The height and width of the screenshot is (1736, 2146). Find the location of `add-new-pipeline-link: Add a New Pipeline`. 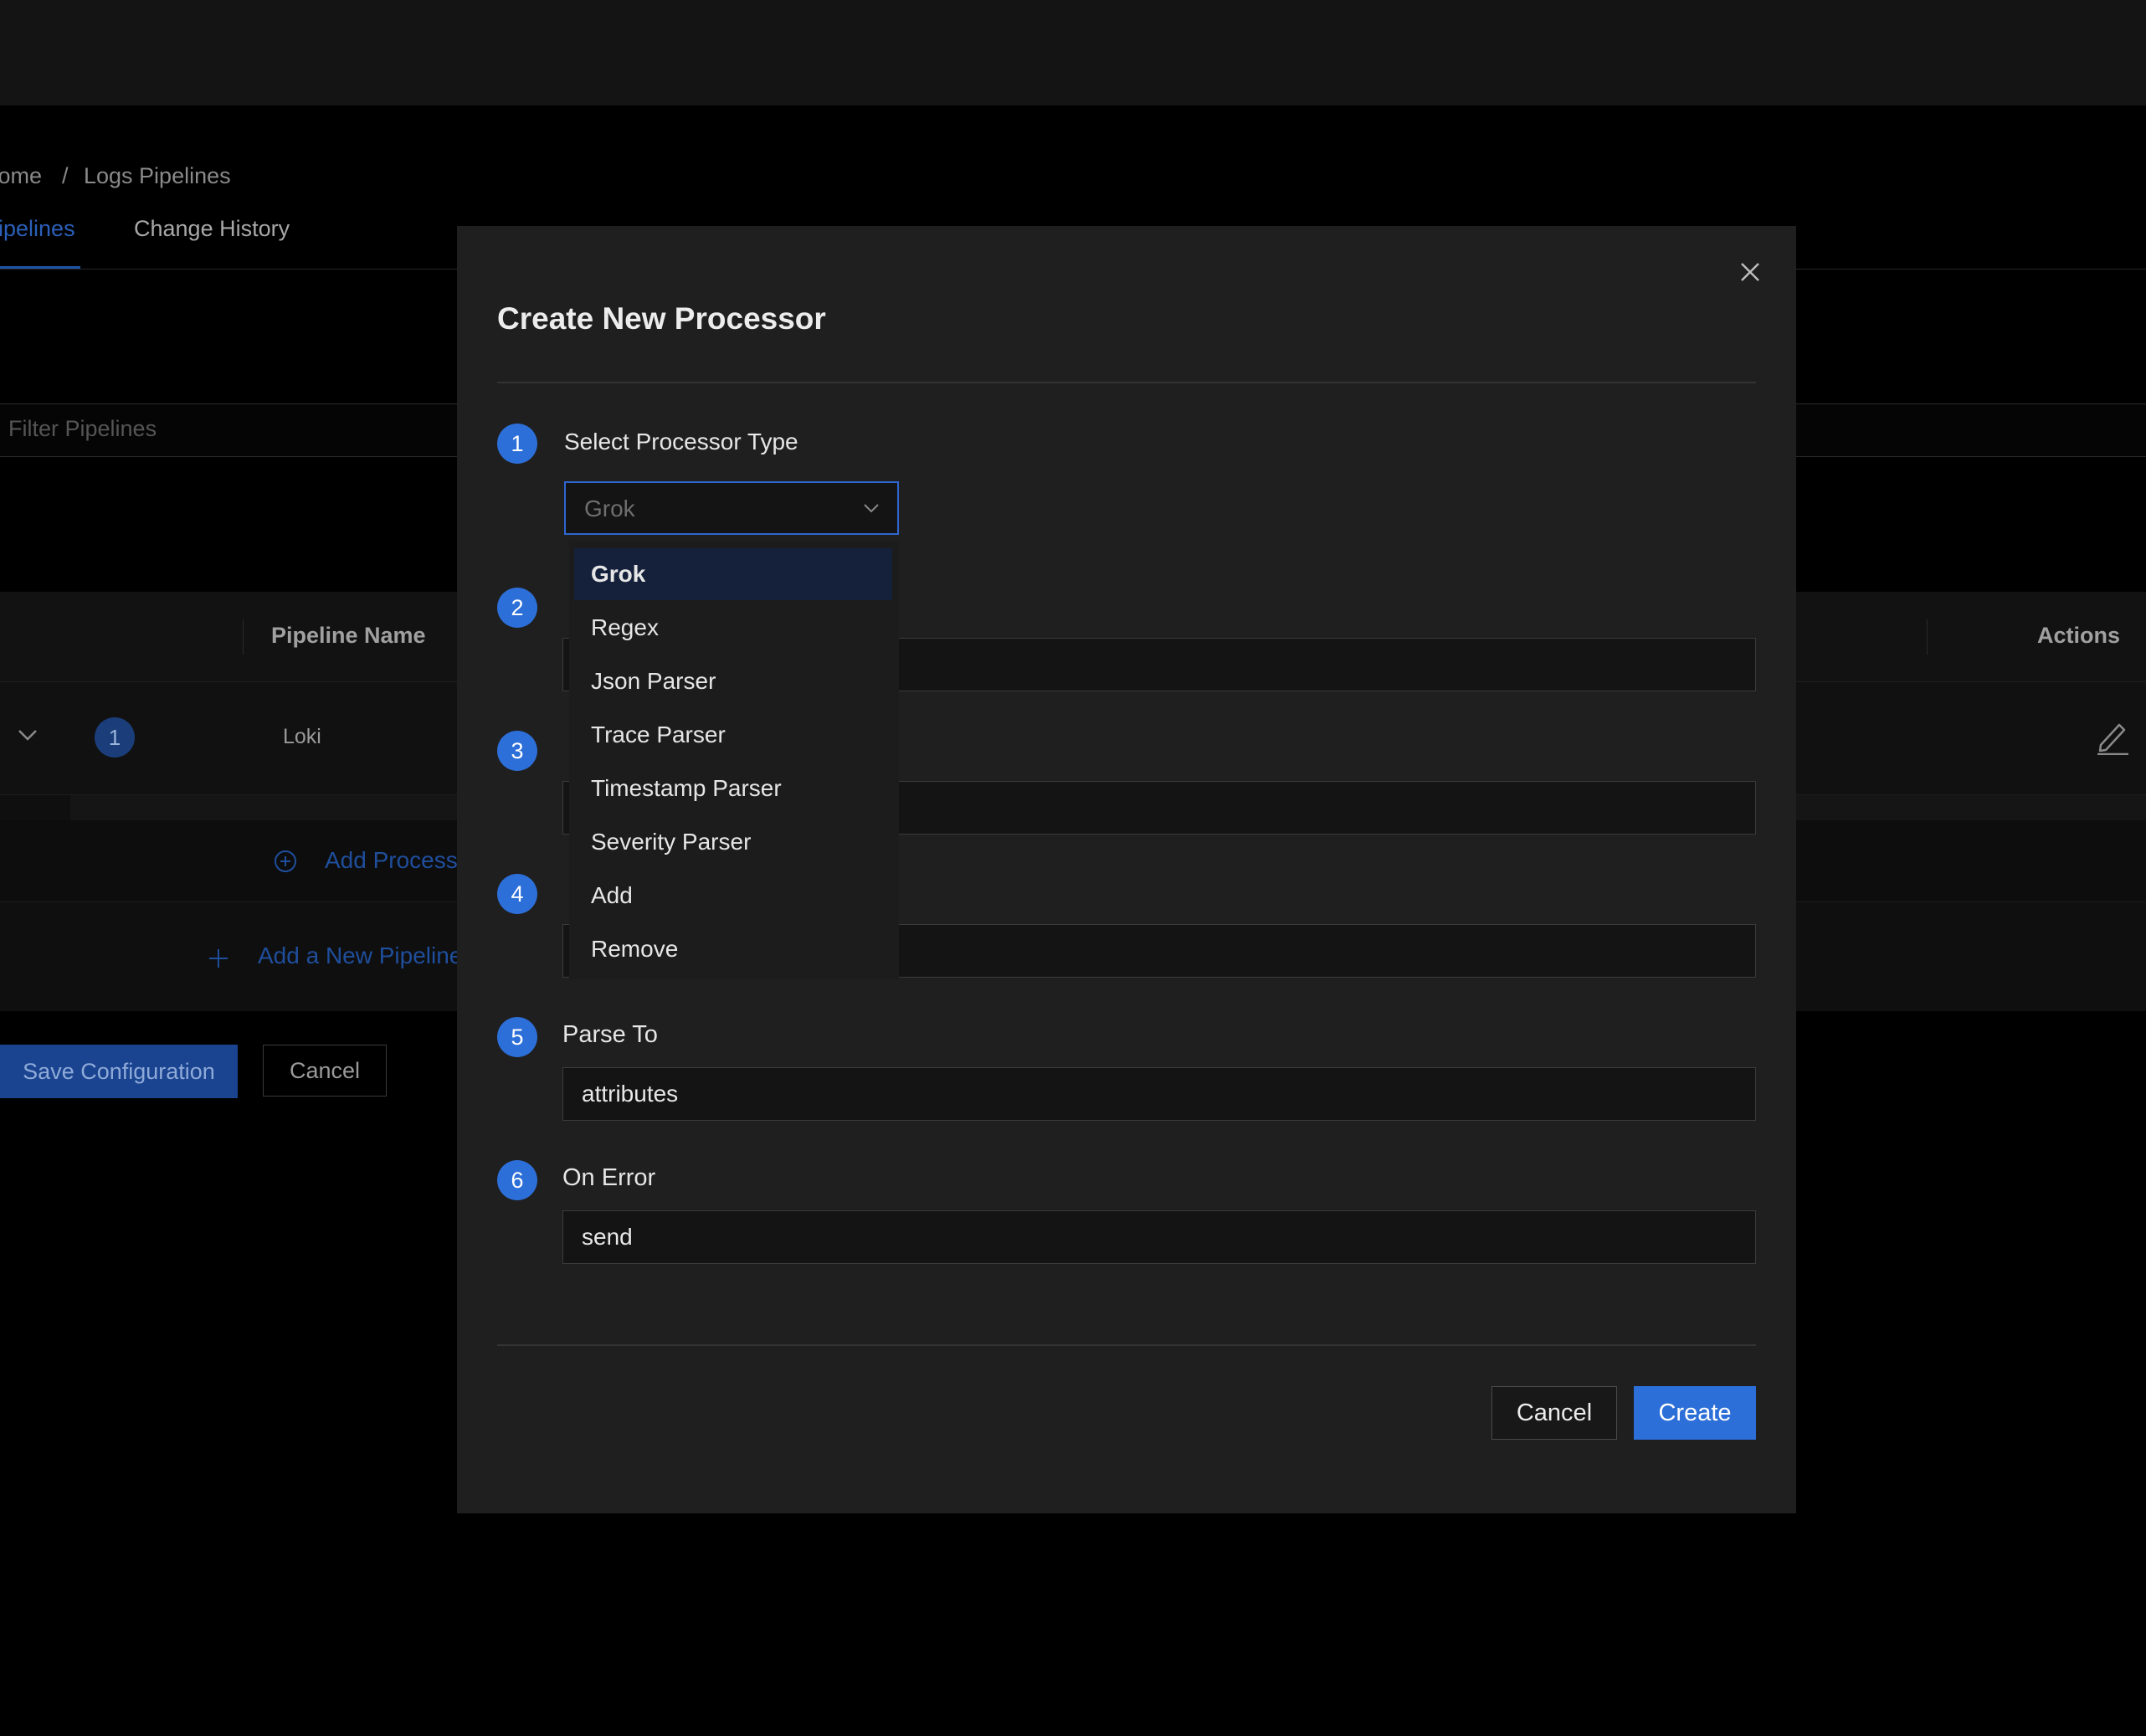

add-new-pipeline-link: Add a New Pipeline is located at coordinates (360, 955).